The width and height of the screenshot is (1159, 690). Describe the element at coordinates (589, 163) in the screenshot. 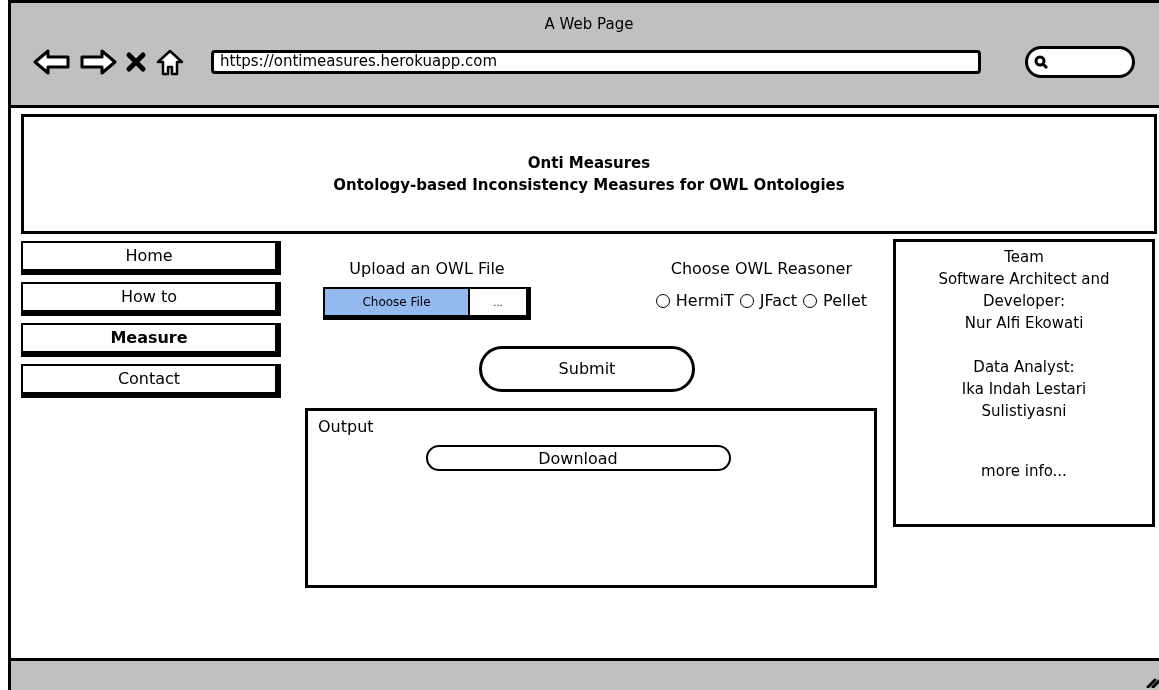

I see `header-title: Onti Measures` at that location.